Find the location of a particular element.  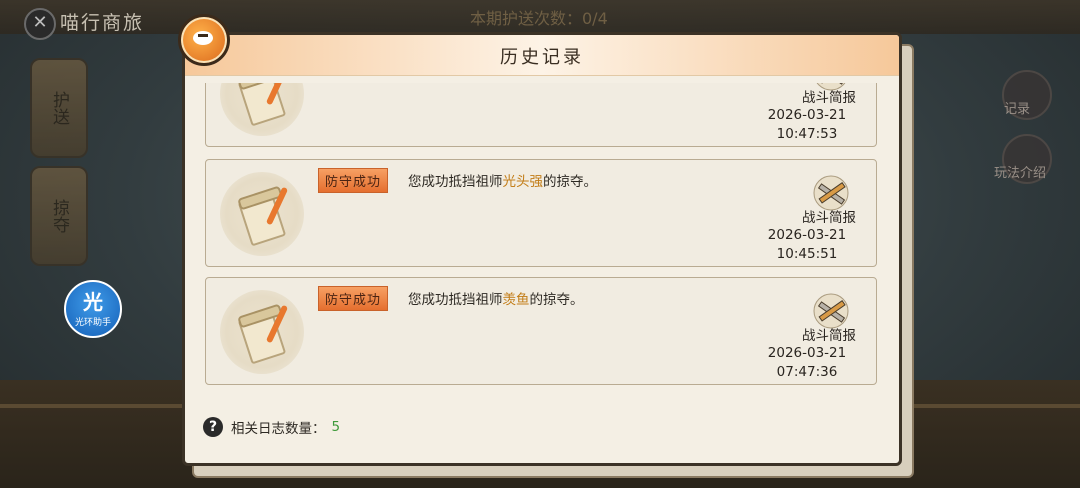

record-timestamp: 2026-03-21 07:47:36 is located at coordinates (807, 363).